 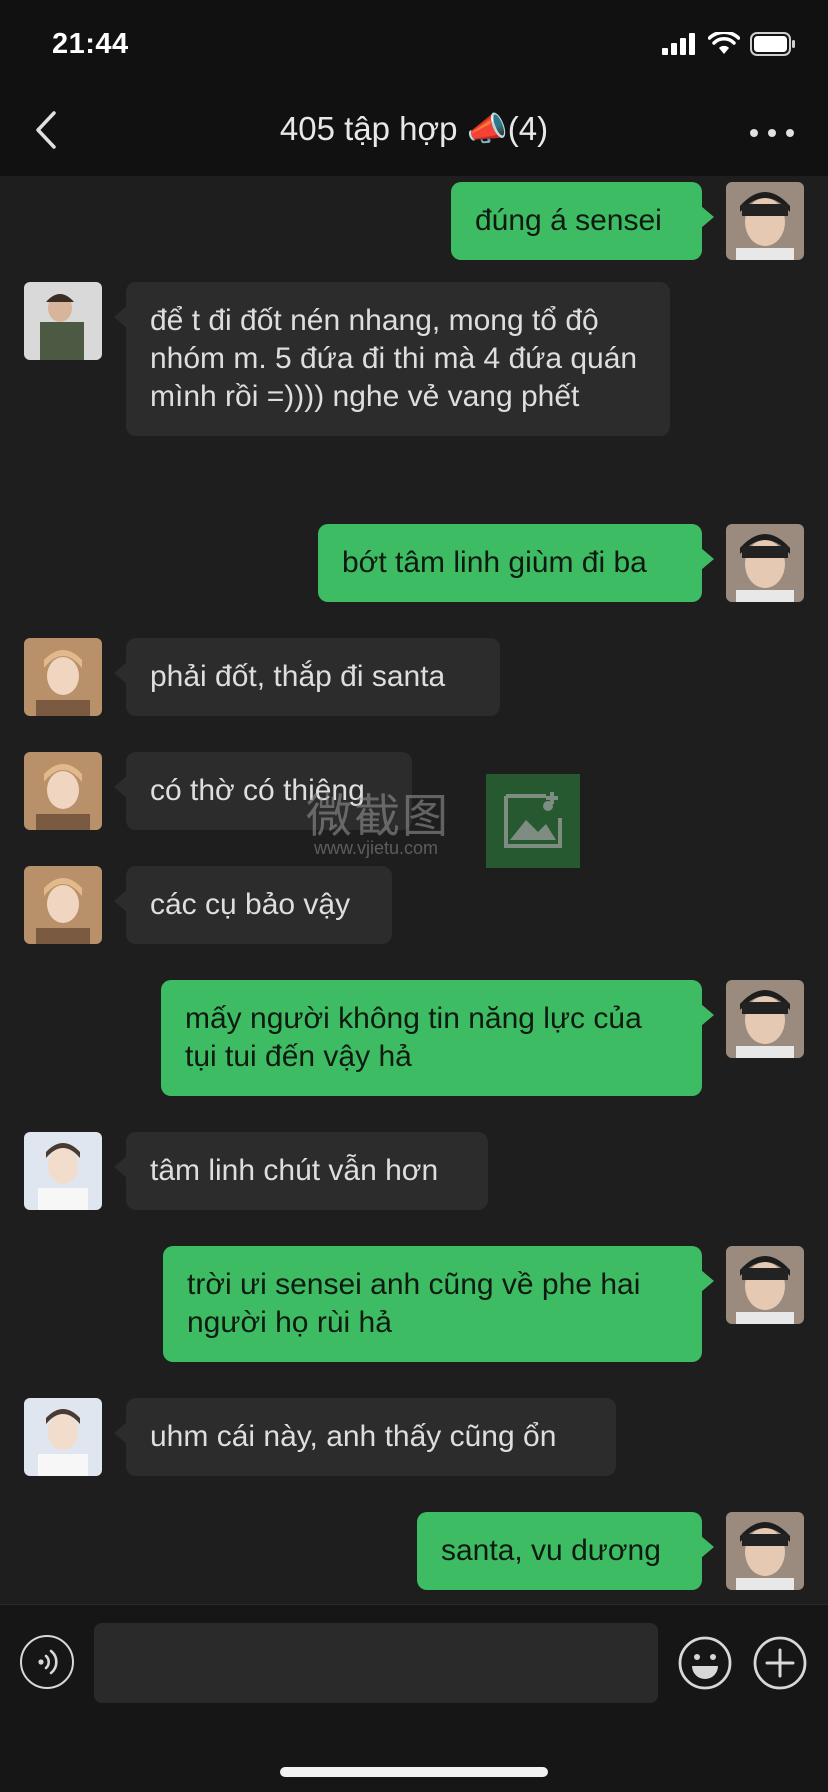 I want to click on input-toolbar, so click(x=414, y=1698).